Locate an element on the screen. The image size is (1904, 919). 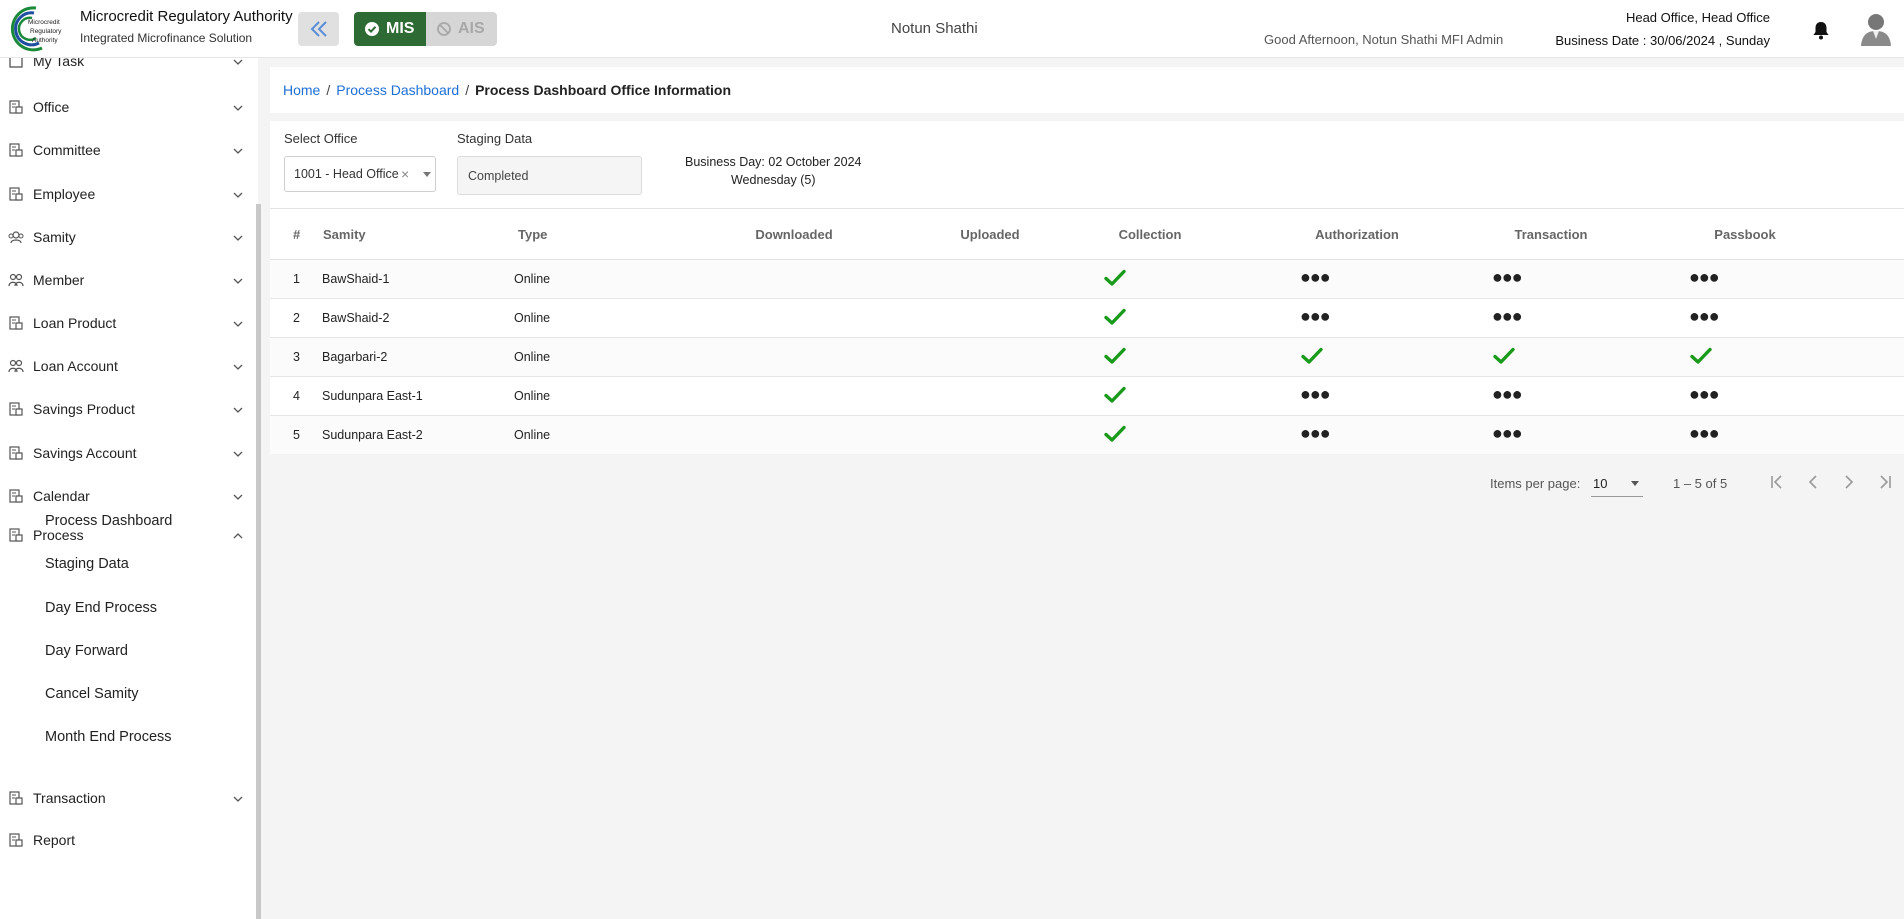
next-page-button is located at coordinates (1849, 482).